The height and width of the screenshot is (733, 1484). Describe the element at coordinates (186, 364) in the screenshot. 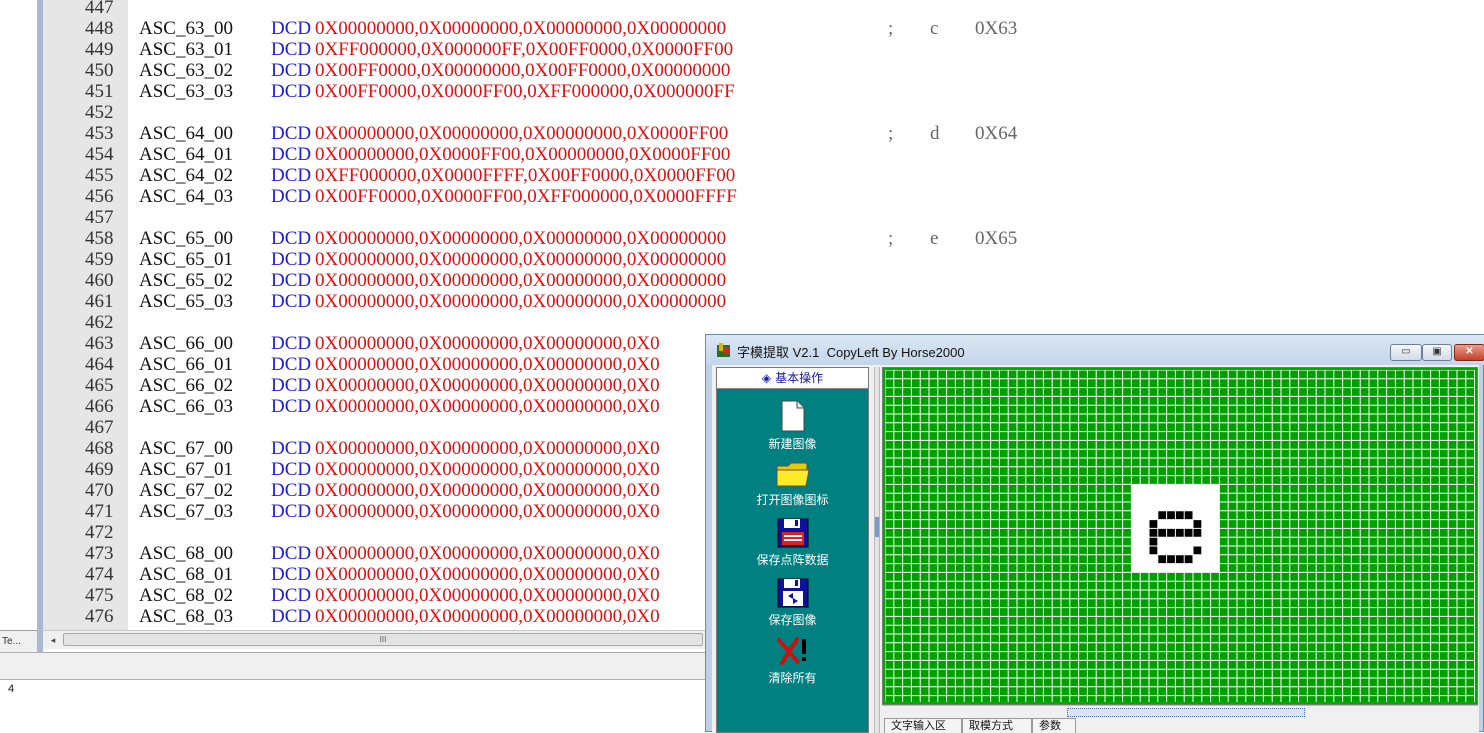

I see `line-label: ASC_66_01` at that location.